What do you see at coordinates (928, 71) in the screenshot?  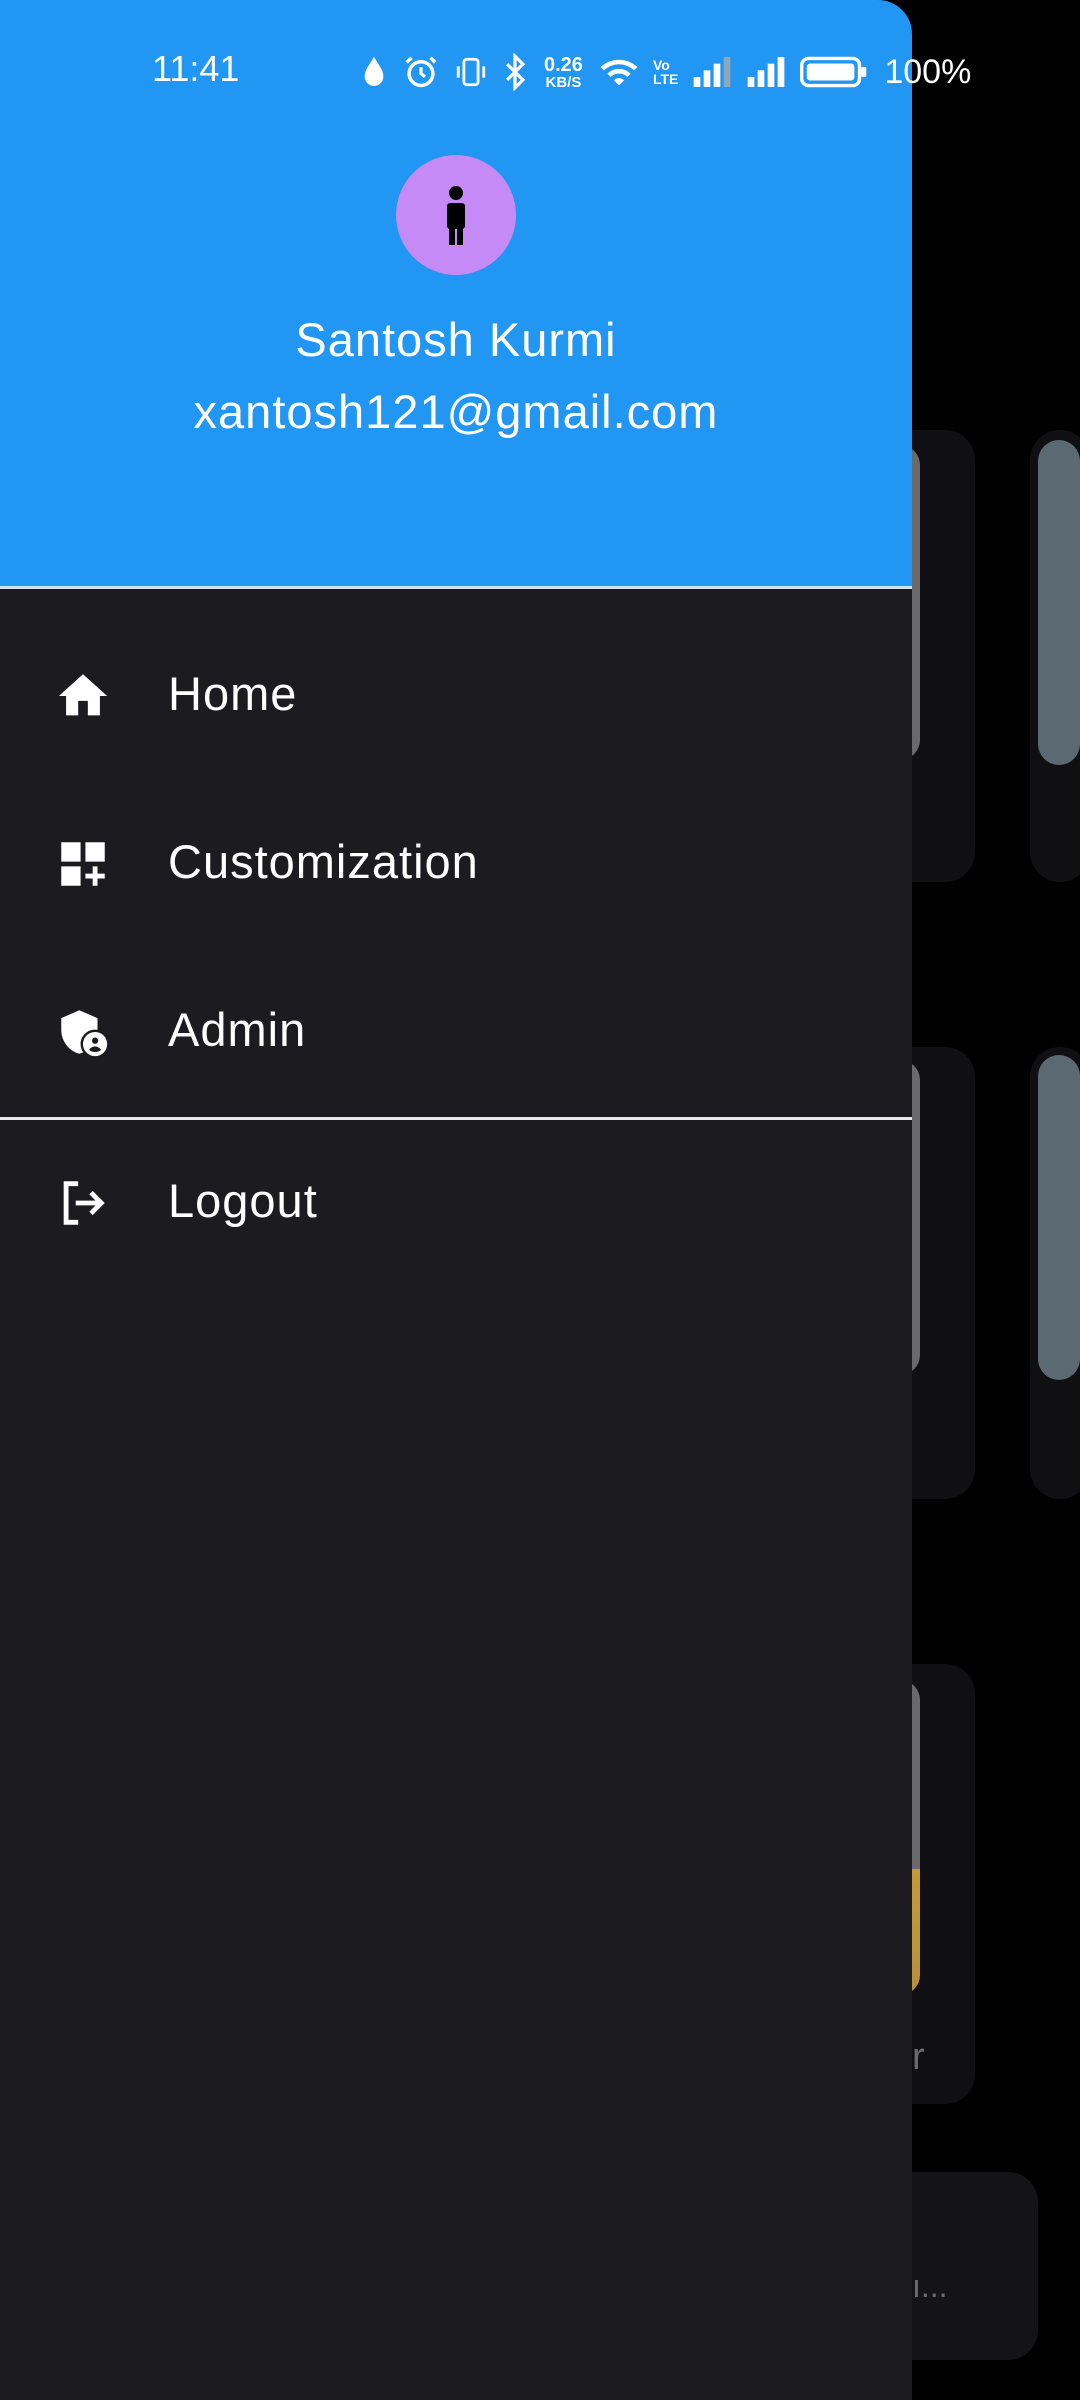 I see `battery-percent: 100%` at bounding box center [928, 71].